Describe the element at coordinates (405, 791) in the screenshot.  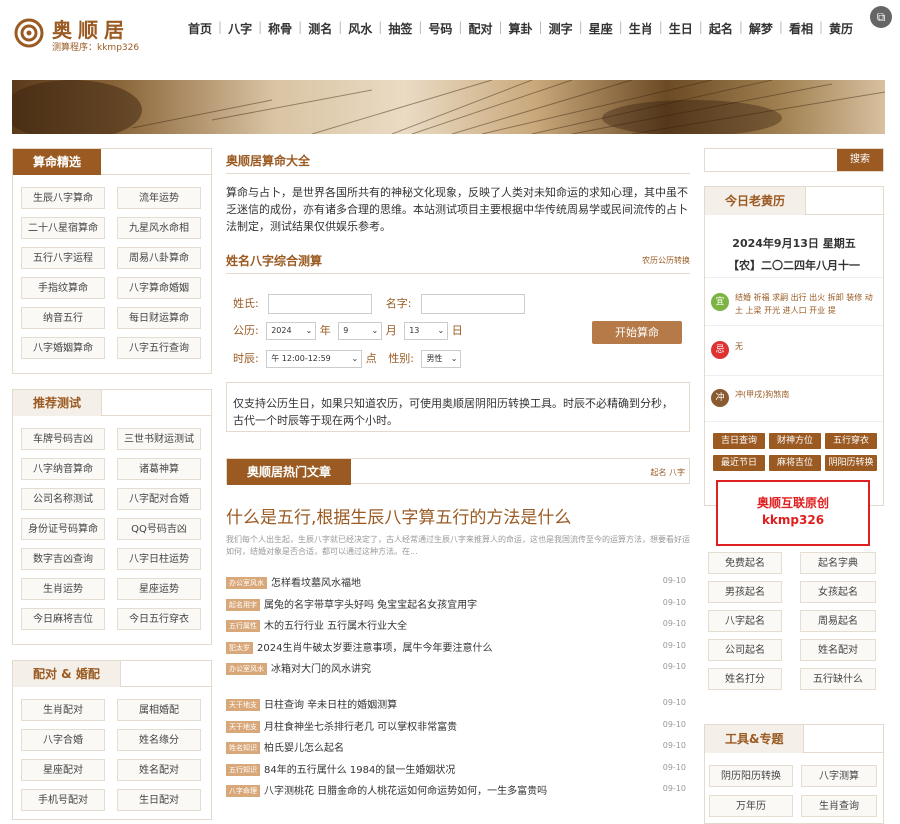
I see `news-title: 八字测桃花 日腊金命的人桃花运如何命运势如何，一生多富贵吗` at that location.